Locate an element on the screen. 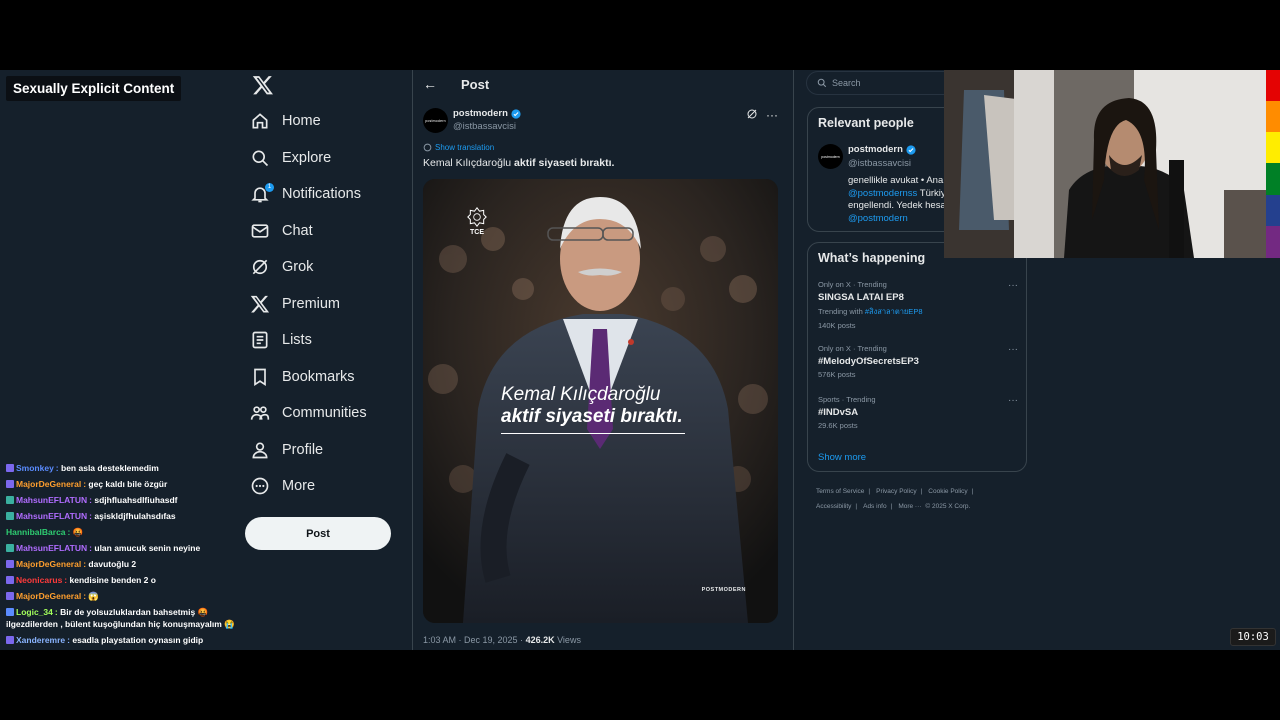  chat-message: MahsunEFLATUN: aşiskldjfhulahsdıfas is located at coordinates (122, 516).